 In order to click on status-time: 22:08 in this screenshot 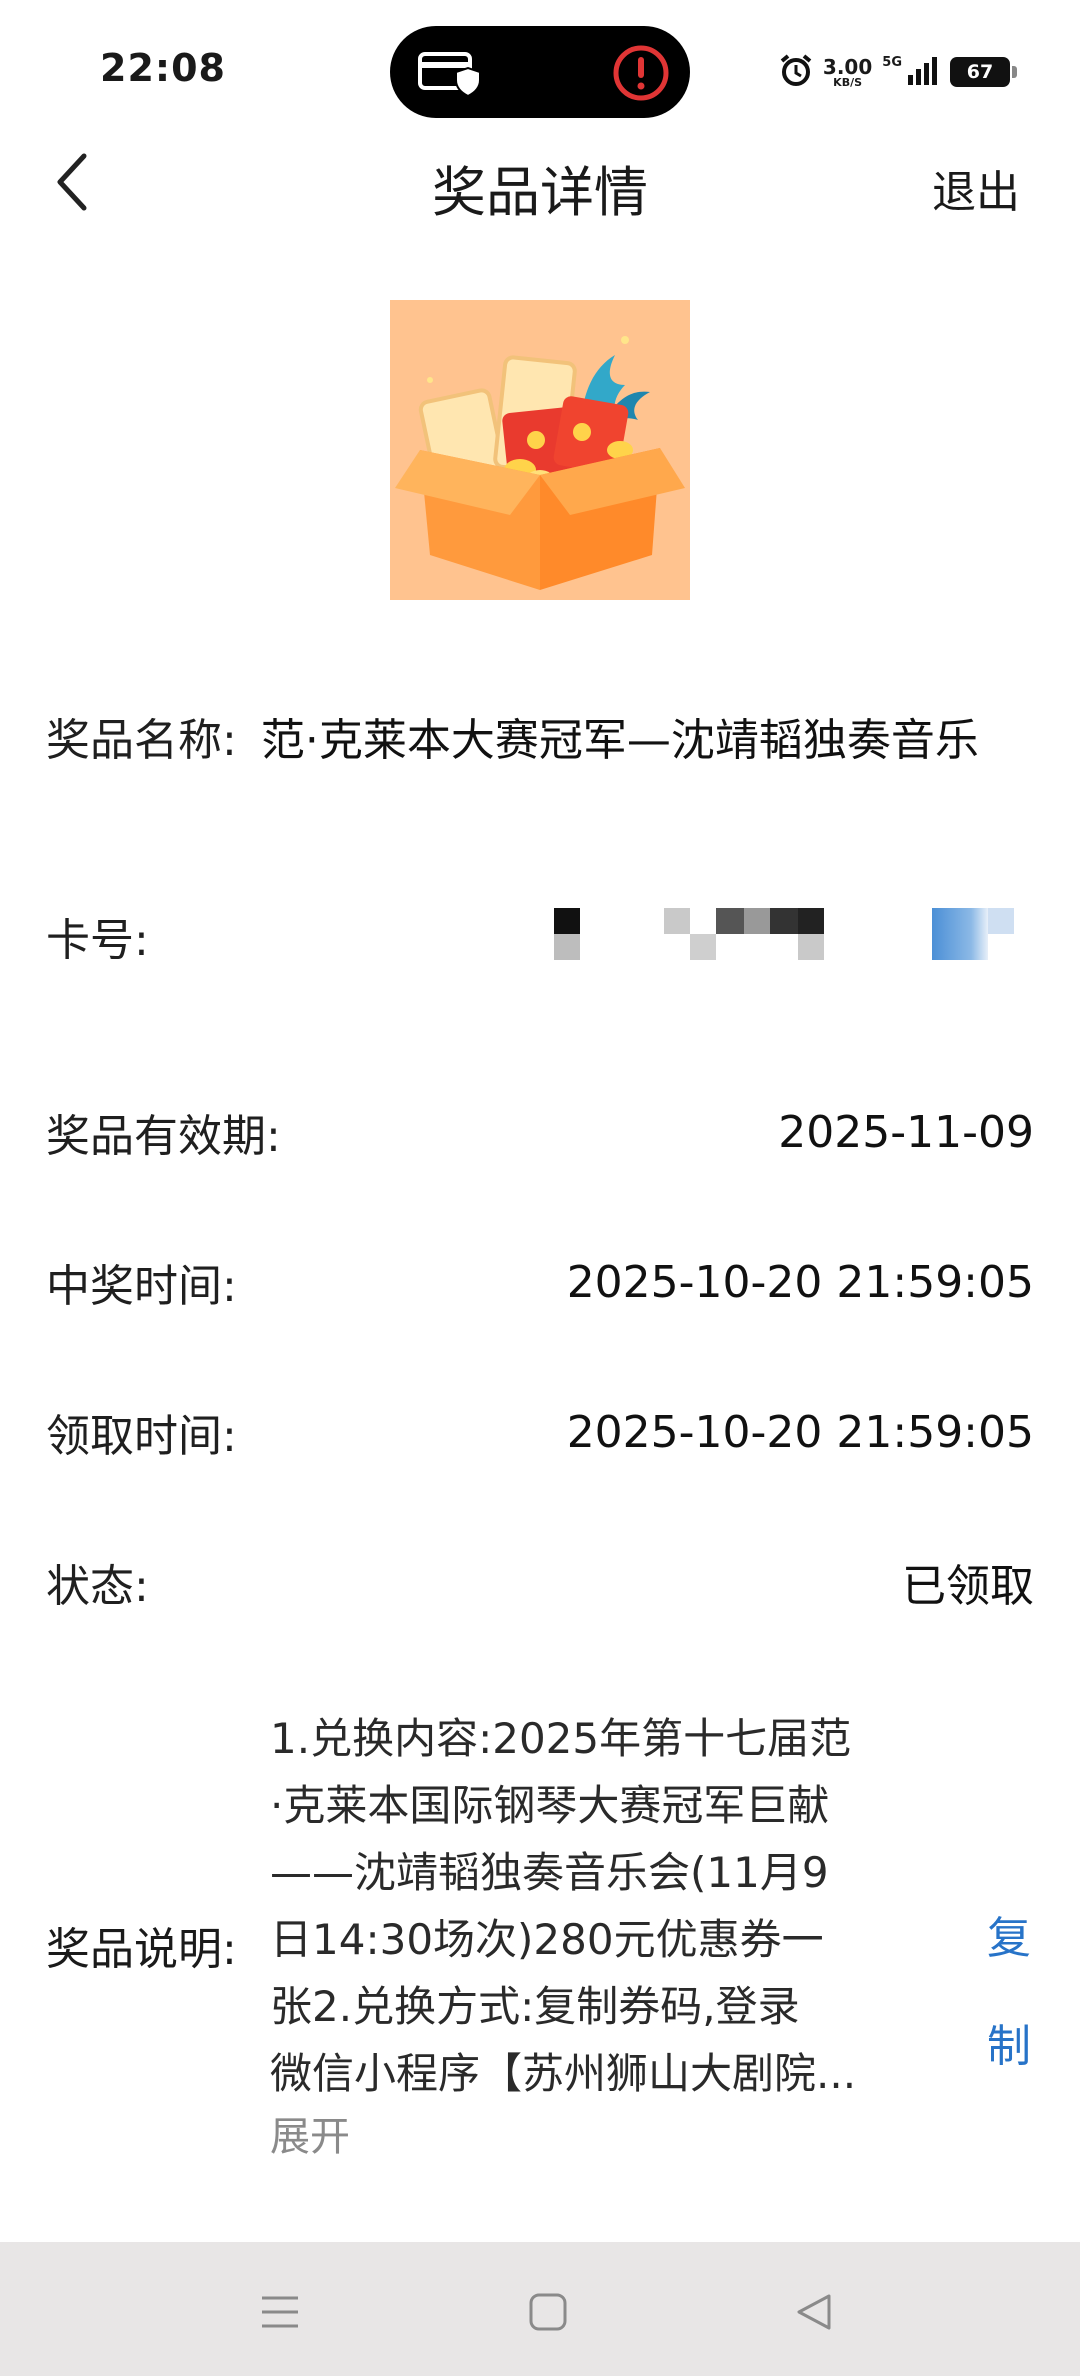, I will do `click(163, 68)`.